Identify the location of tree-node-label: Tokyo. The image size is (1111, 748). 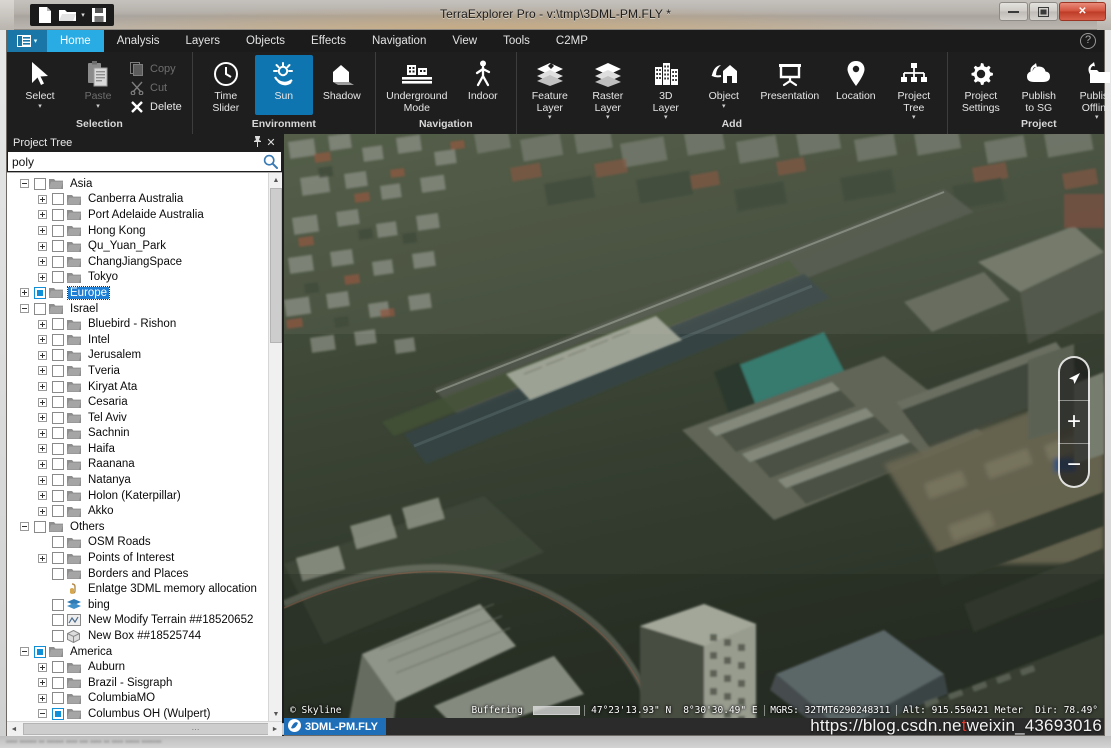
(103, 277).